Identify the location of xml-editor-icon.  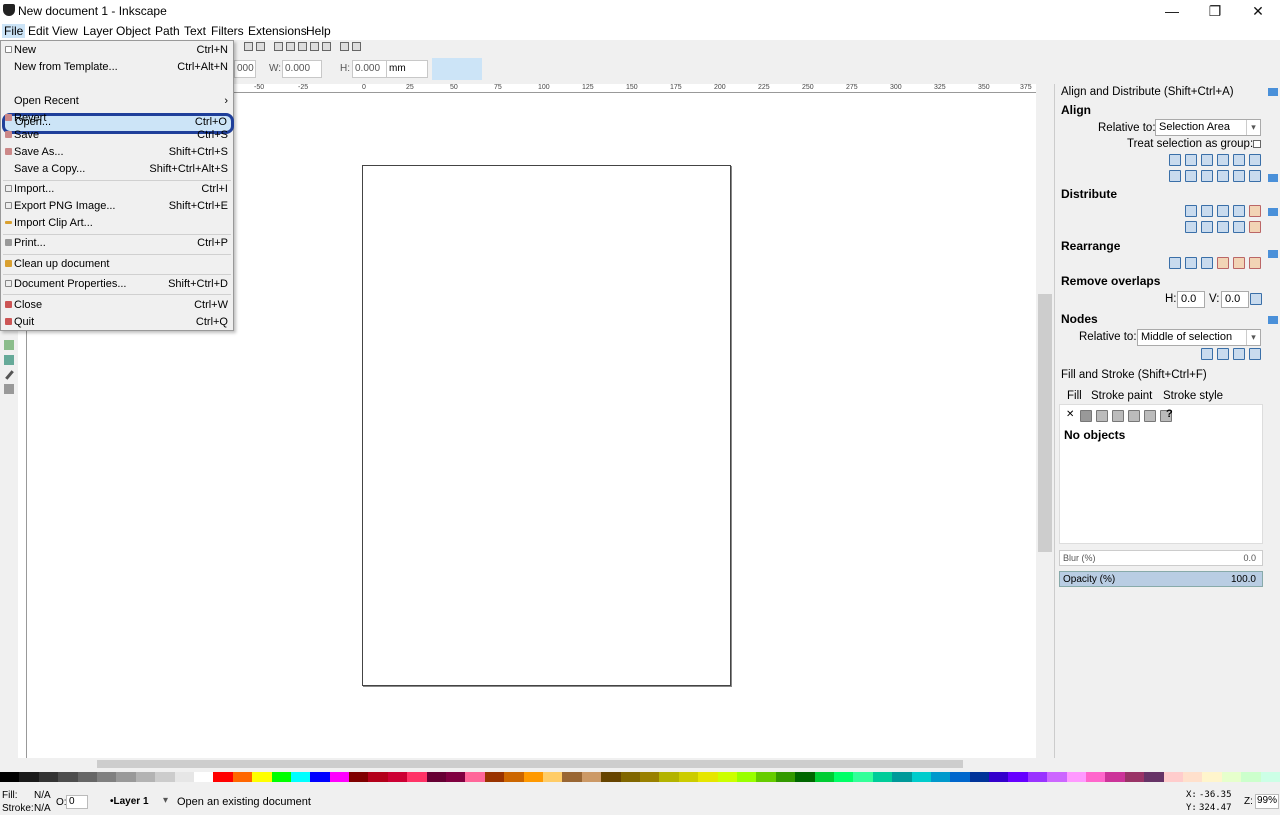
(314, 46).